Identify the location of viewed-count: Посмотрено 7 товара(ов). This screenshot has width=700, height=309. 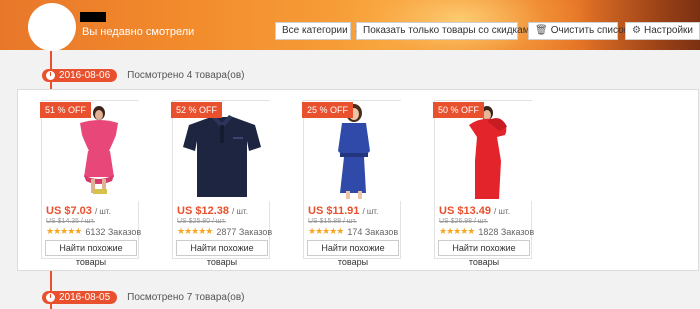
(186, 297).